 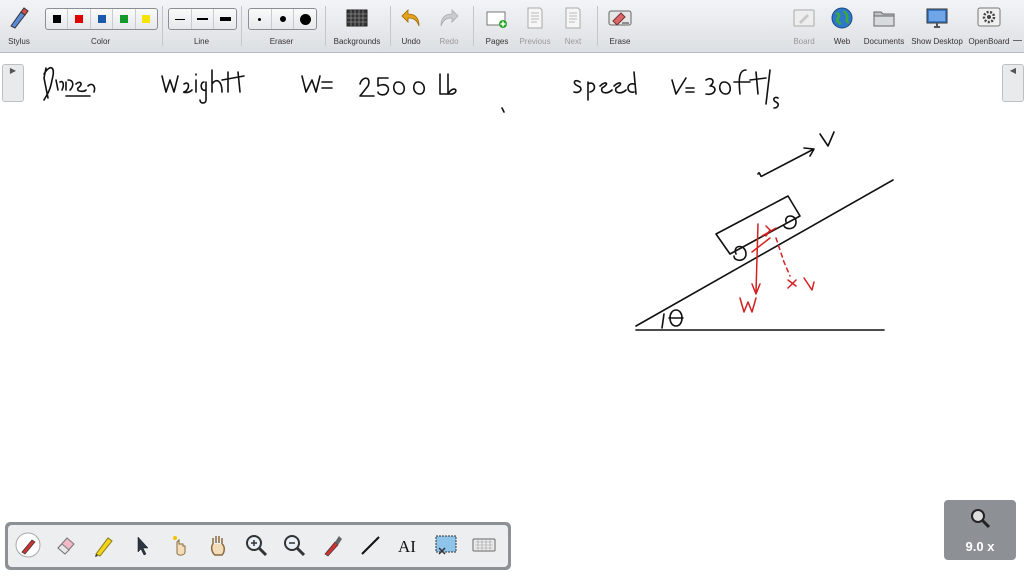 What do you see at coordinates (66, 545) in the screenshot?
I see `eraser-icon` at bounding box center [66, 545].